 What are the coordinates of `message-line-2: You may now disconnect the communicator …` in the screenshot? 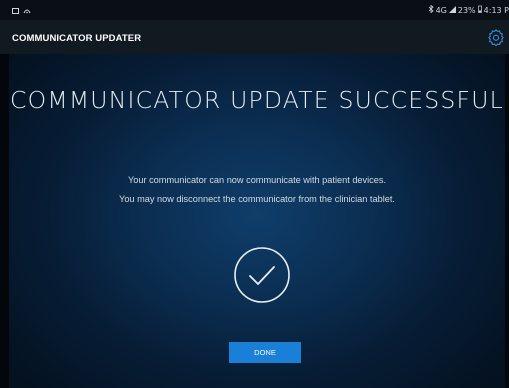 It's located at (257, 199).